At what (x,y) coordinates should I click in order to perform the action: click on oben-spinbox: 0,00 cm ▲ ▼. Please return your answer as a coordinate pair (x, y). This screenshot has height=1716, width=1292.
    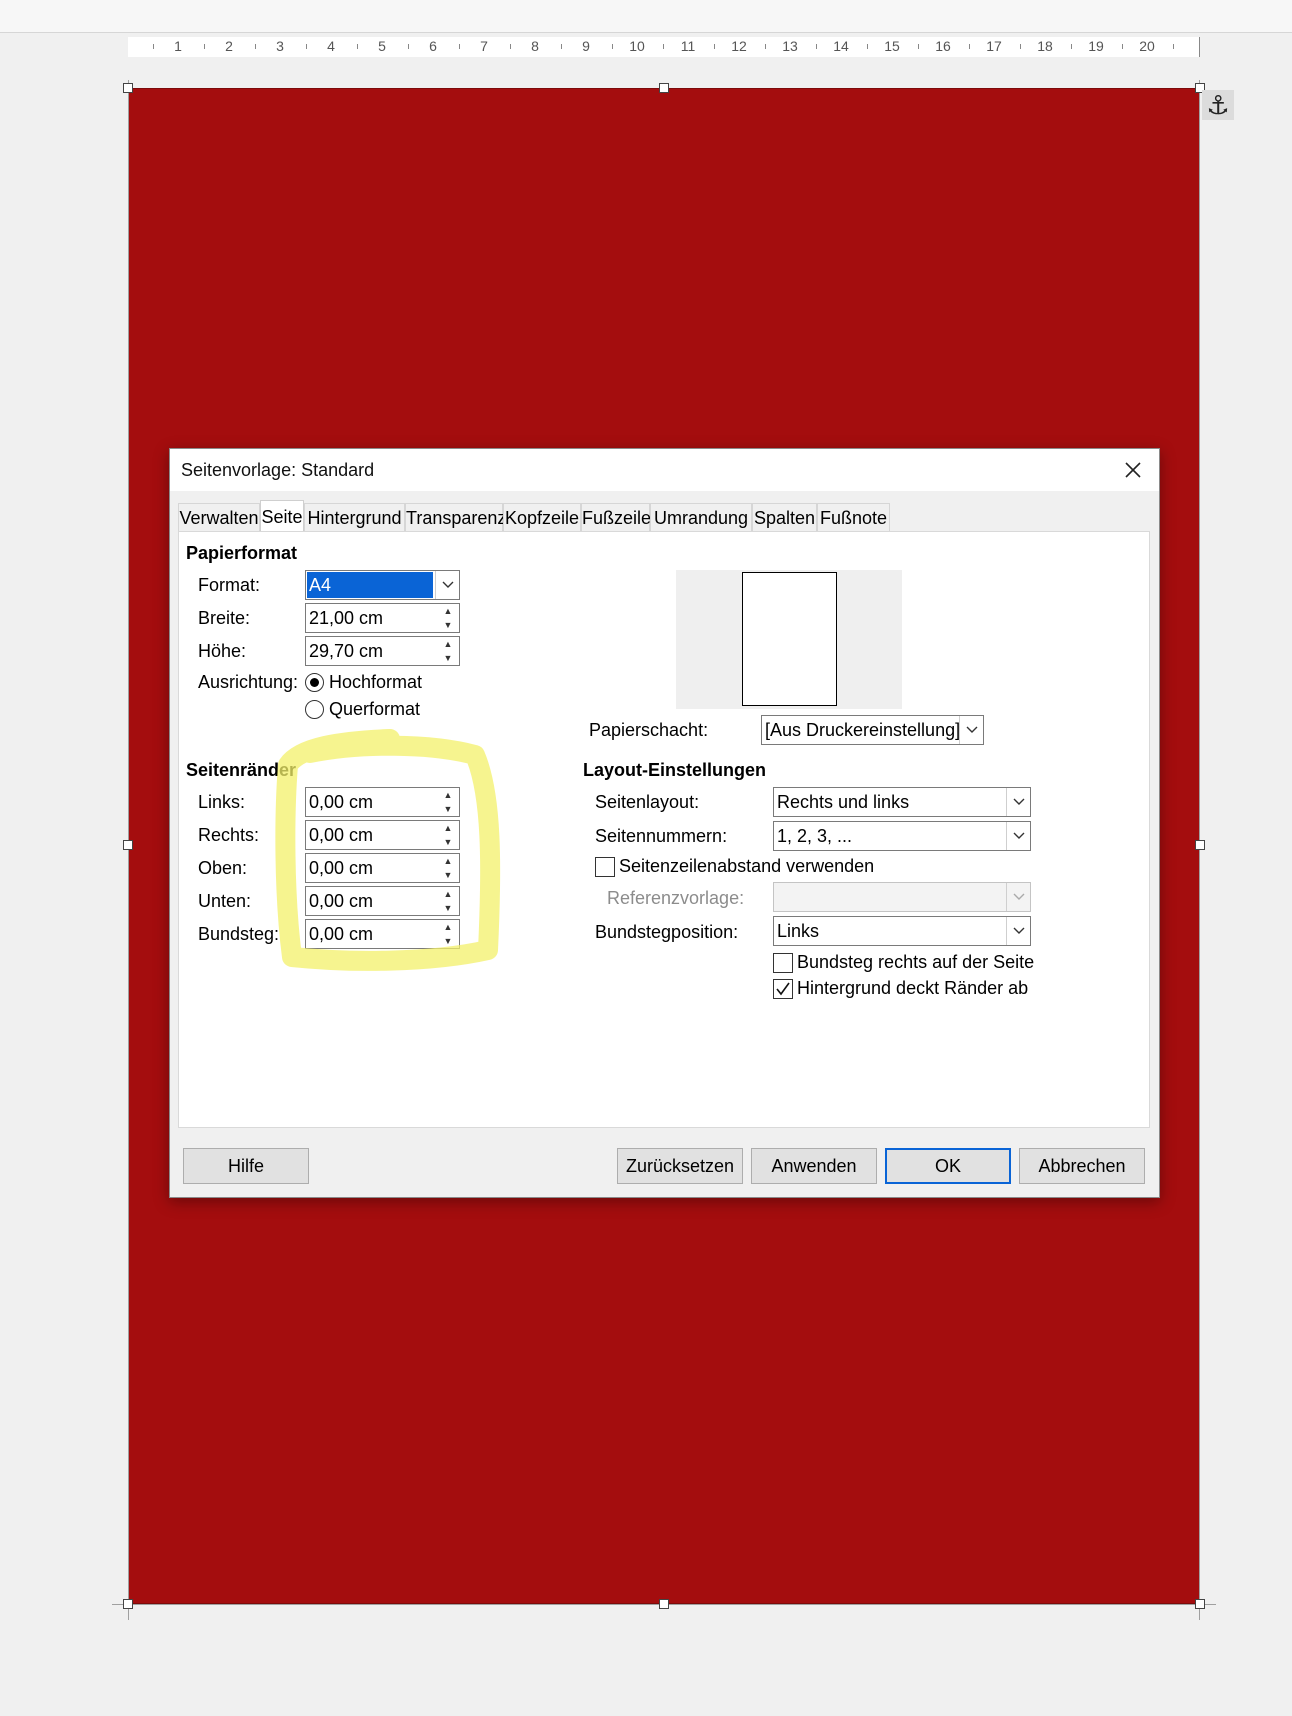
    Looking at the image, I should click on (382, 868).